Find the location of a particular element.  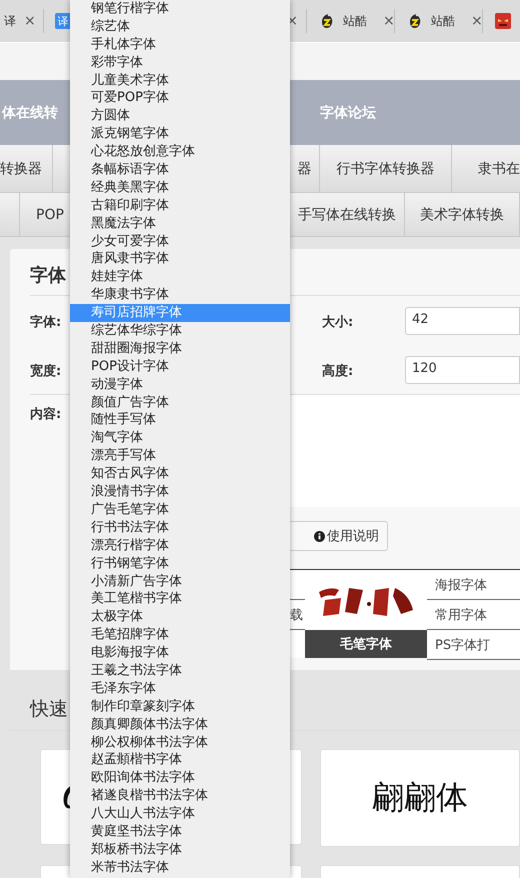

dropdown-option: 褚遂良楷书书法字体 is located at coordinates (180, 796).